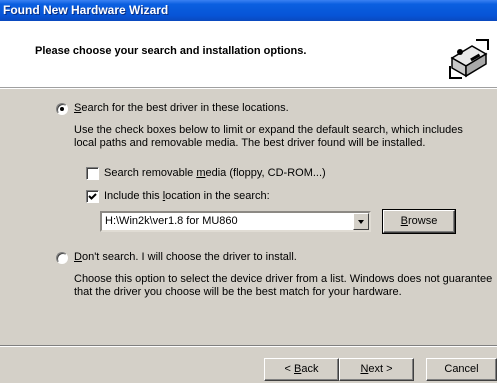  Describe the element at coordinates (150, 173) in the screenshot. I see `label-part: Search removable` at that location.